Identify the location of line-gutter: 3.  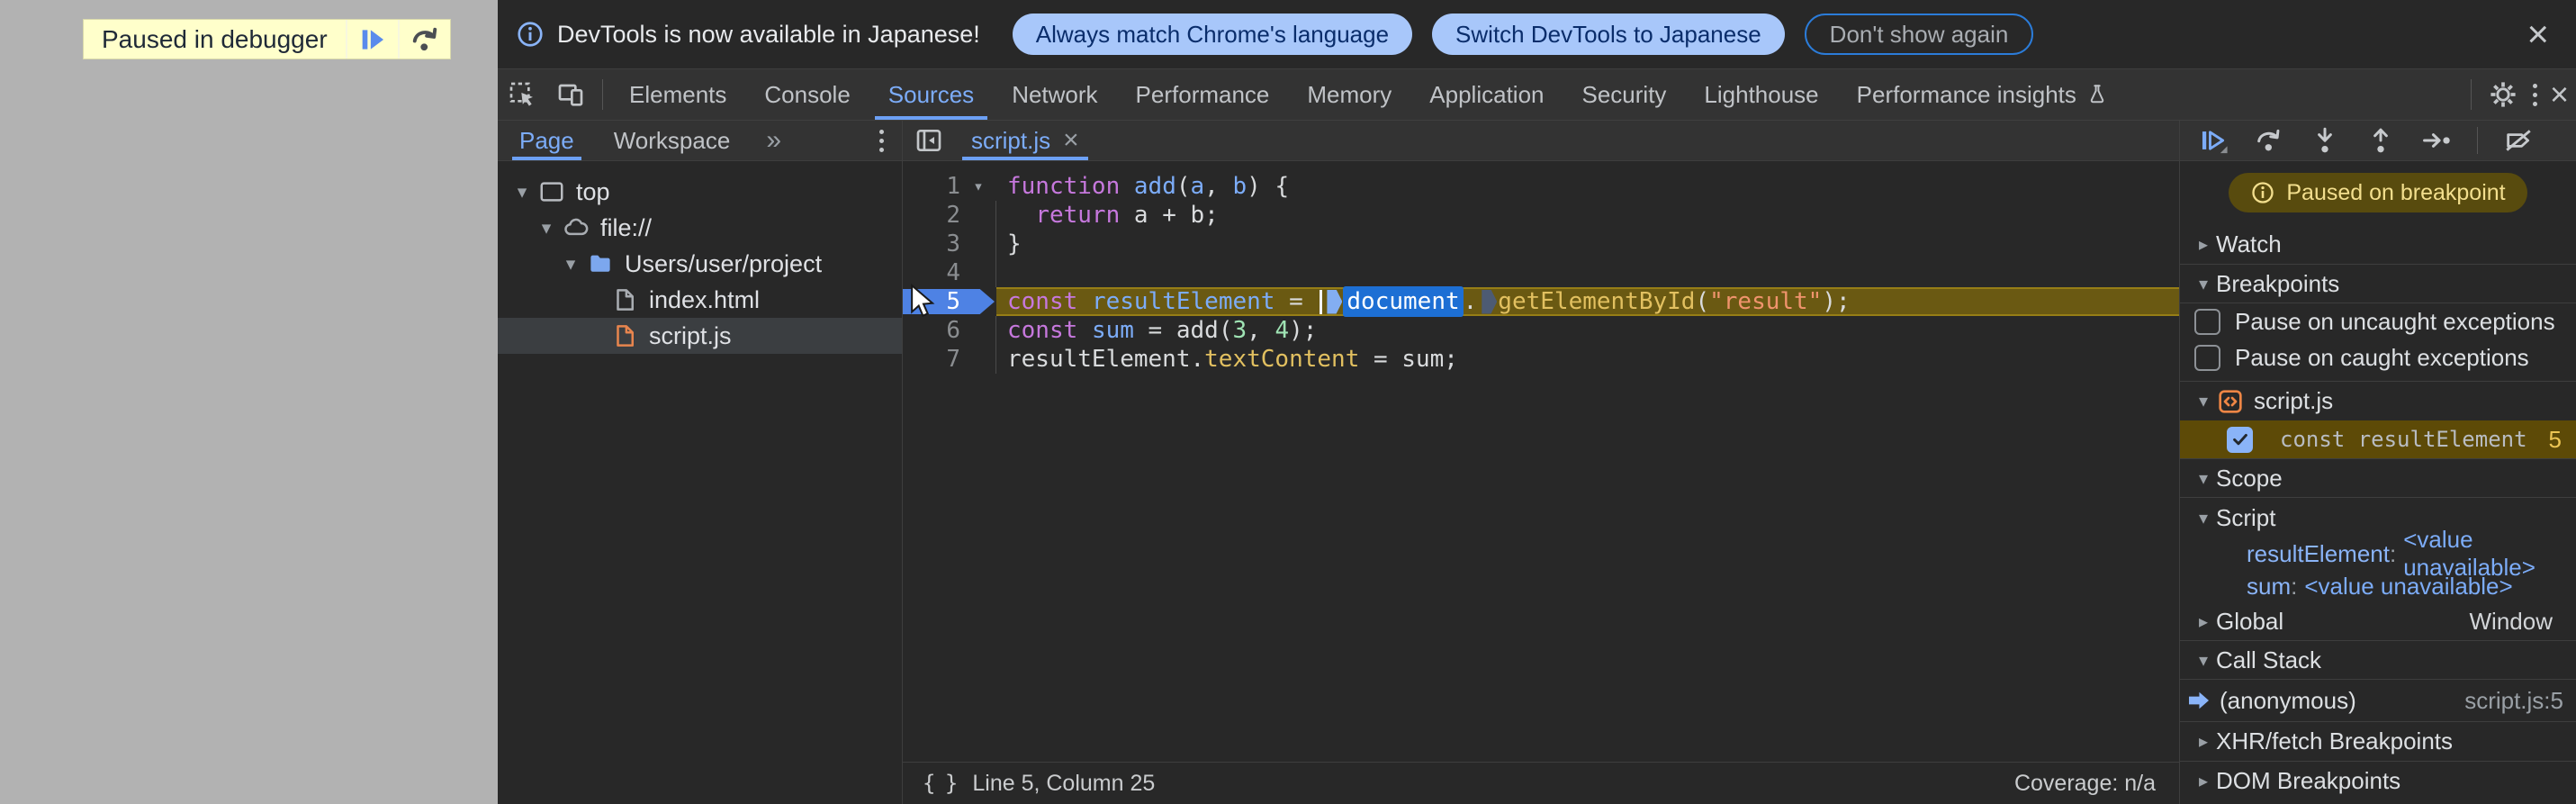
(949, 244).